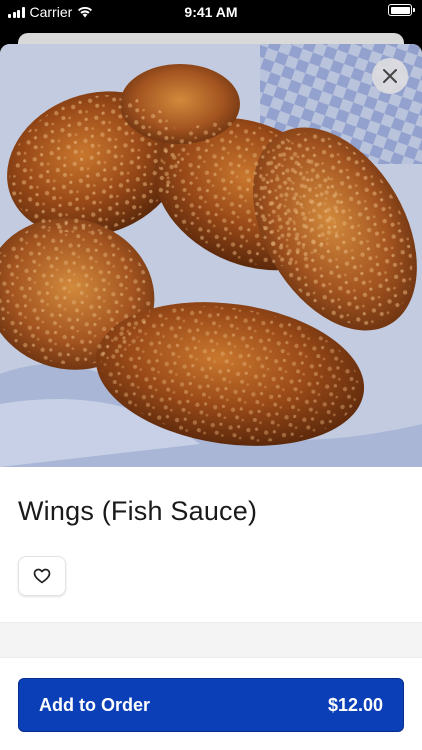 This screenshot has width=422, height=750. Describe the element at coordinates (211, 640) in the screenshot. I see `section-divider` at that location.